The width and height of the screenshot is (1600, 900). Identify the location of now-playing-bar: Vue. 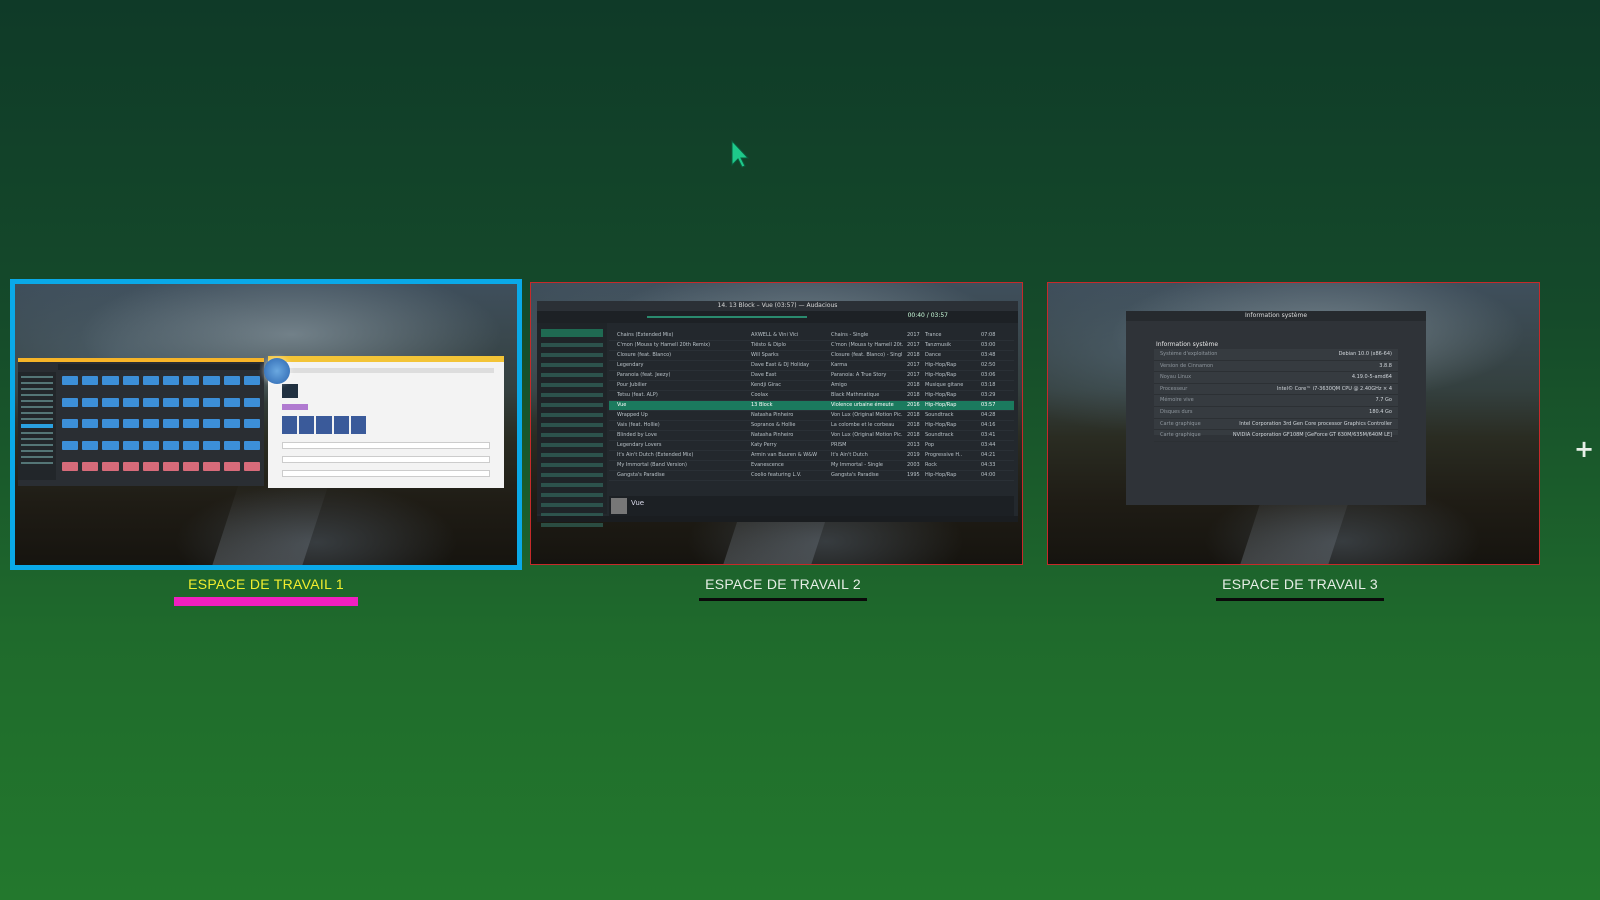
(811, 506).